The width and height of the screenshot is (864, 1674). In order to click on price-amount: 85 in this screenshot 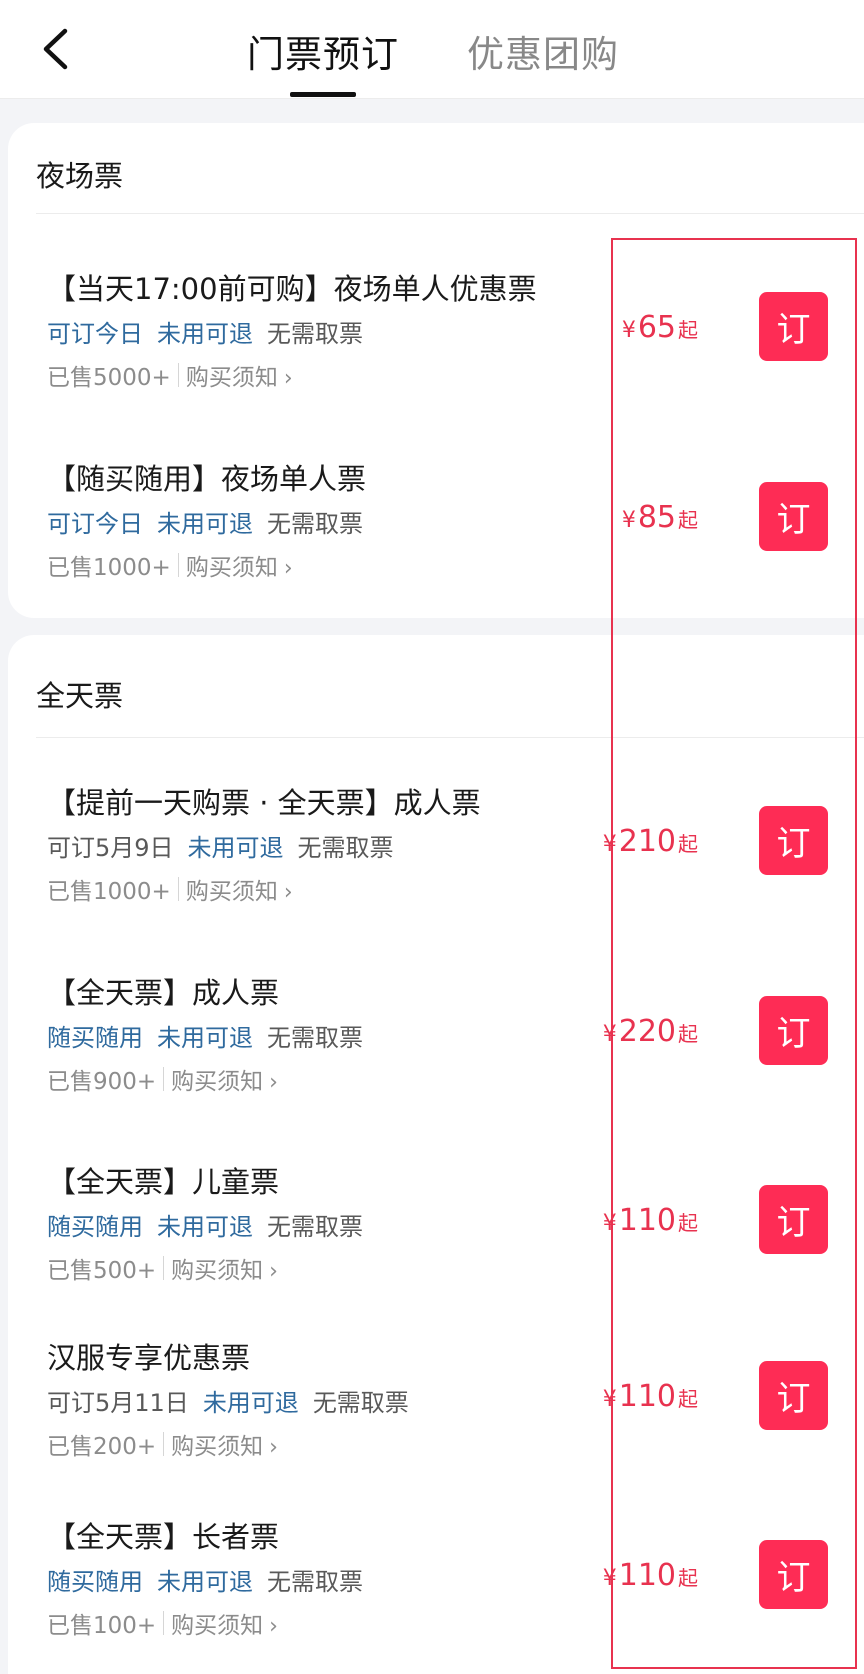, I will do `click(656, 517)`.